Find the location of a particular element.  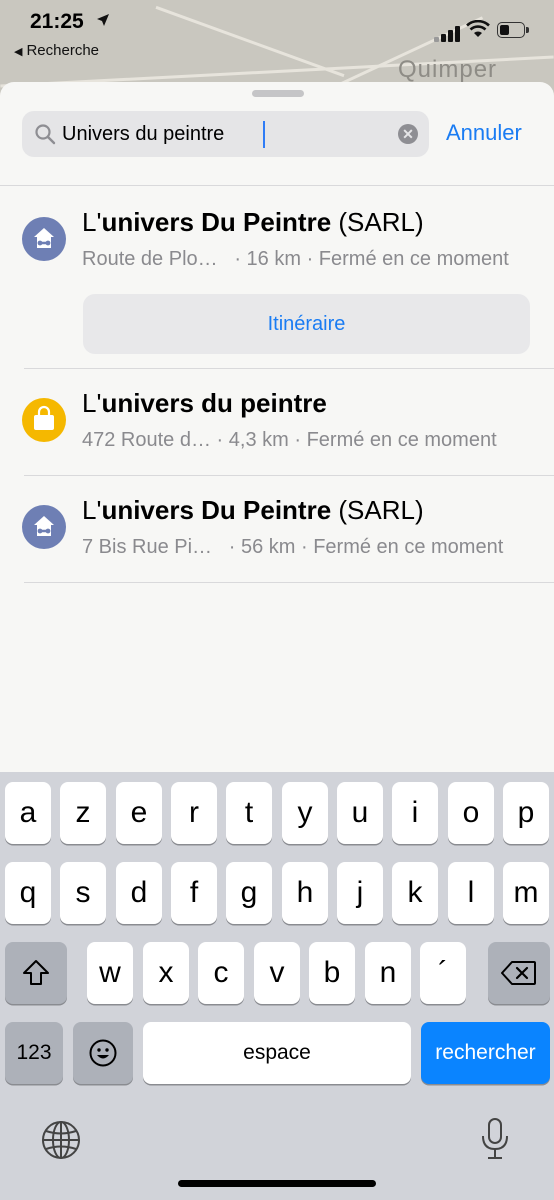

key-e: e is located at coordinates (139, 813).